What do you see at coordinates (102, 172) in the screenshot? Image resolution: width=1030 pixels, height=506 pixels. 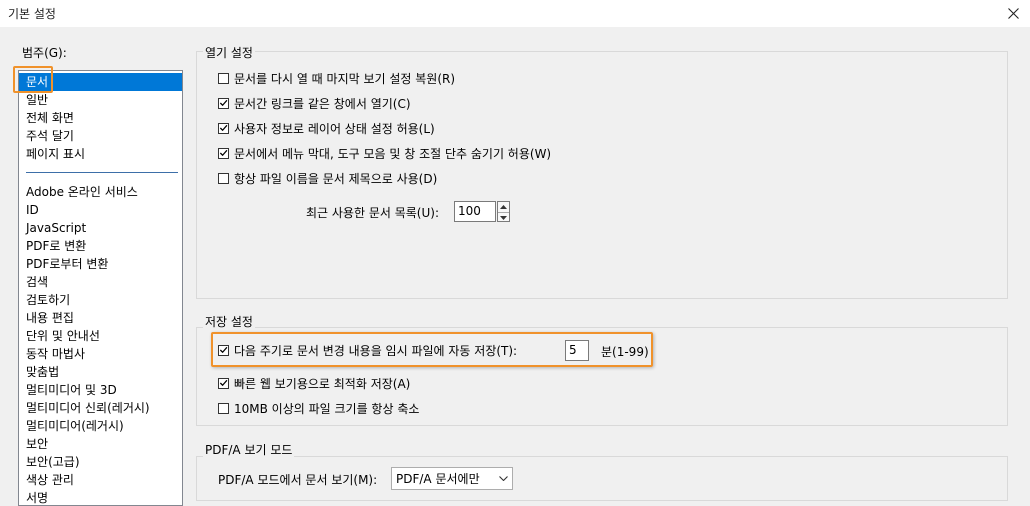 I see `sidebar-divider` at bounding box center [102, 172].